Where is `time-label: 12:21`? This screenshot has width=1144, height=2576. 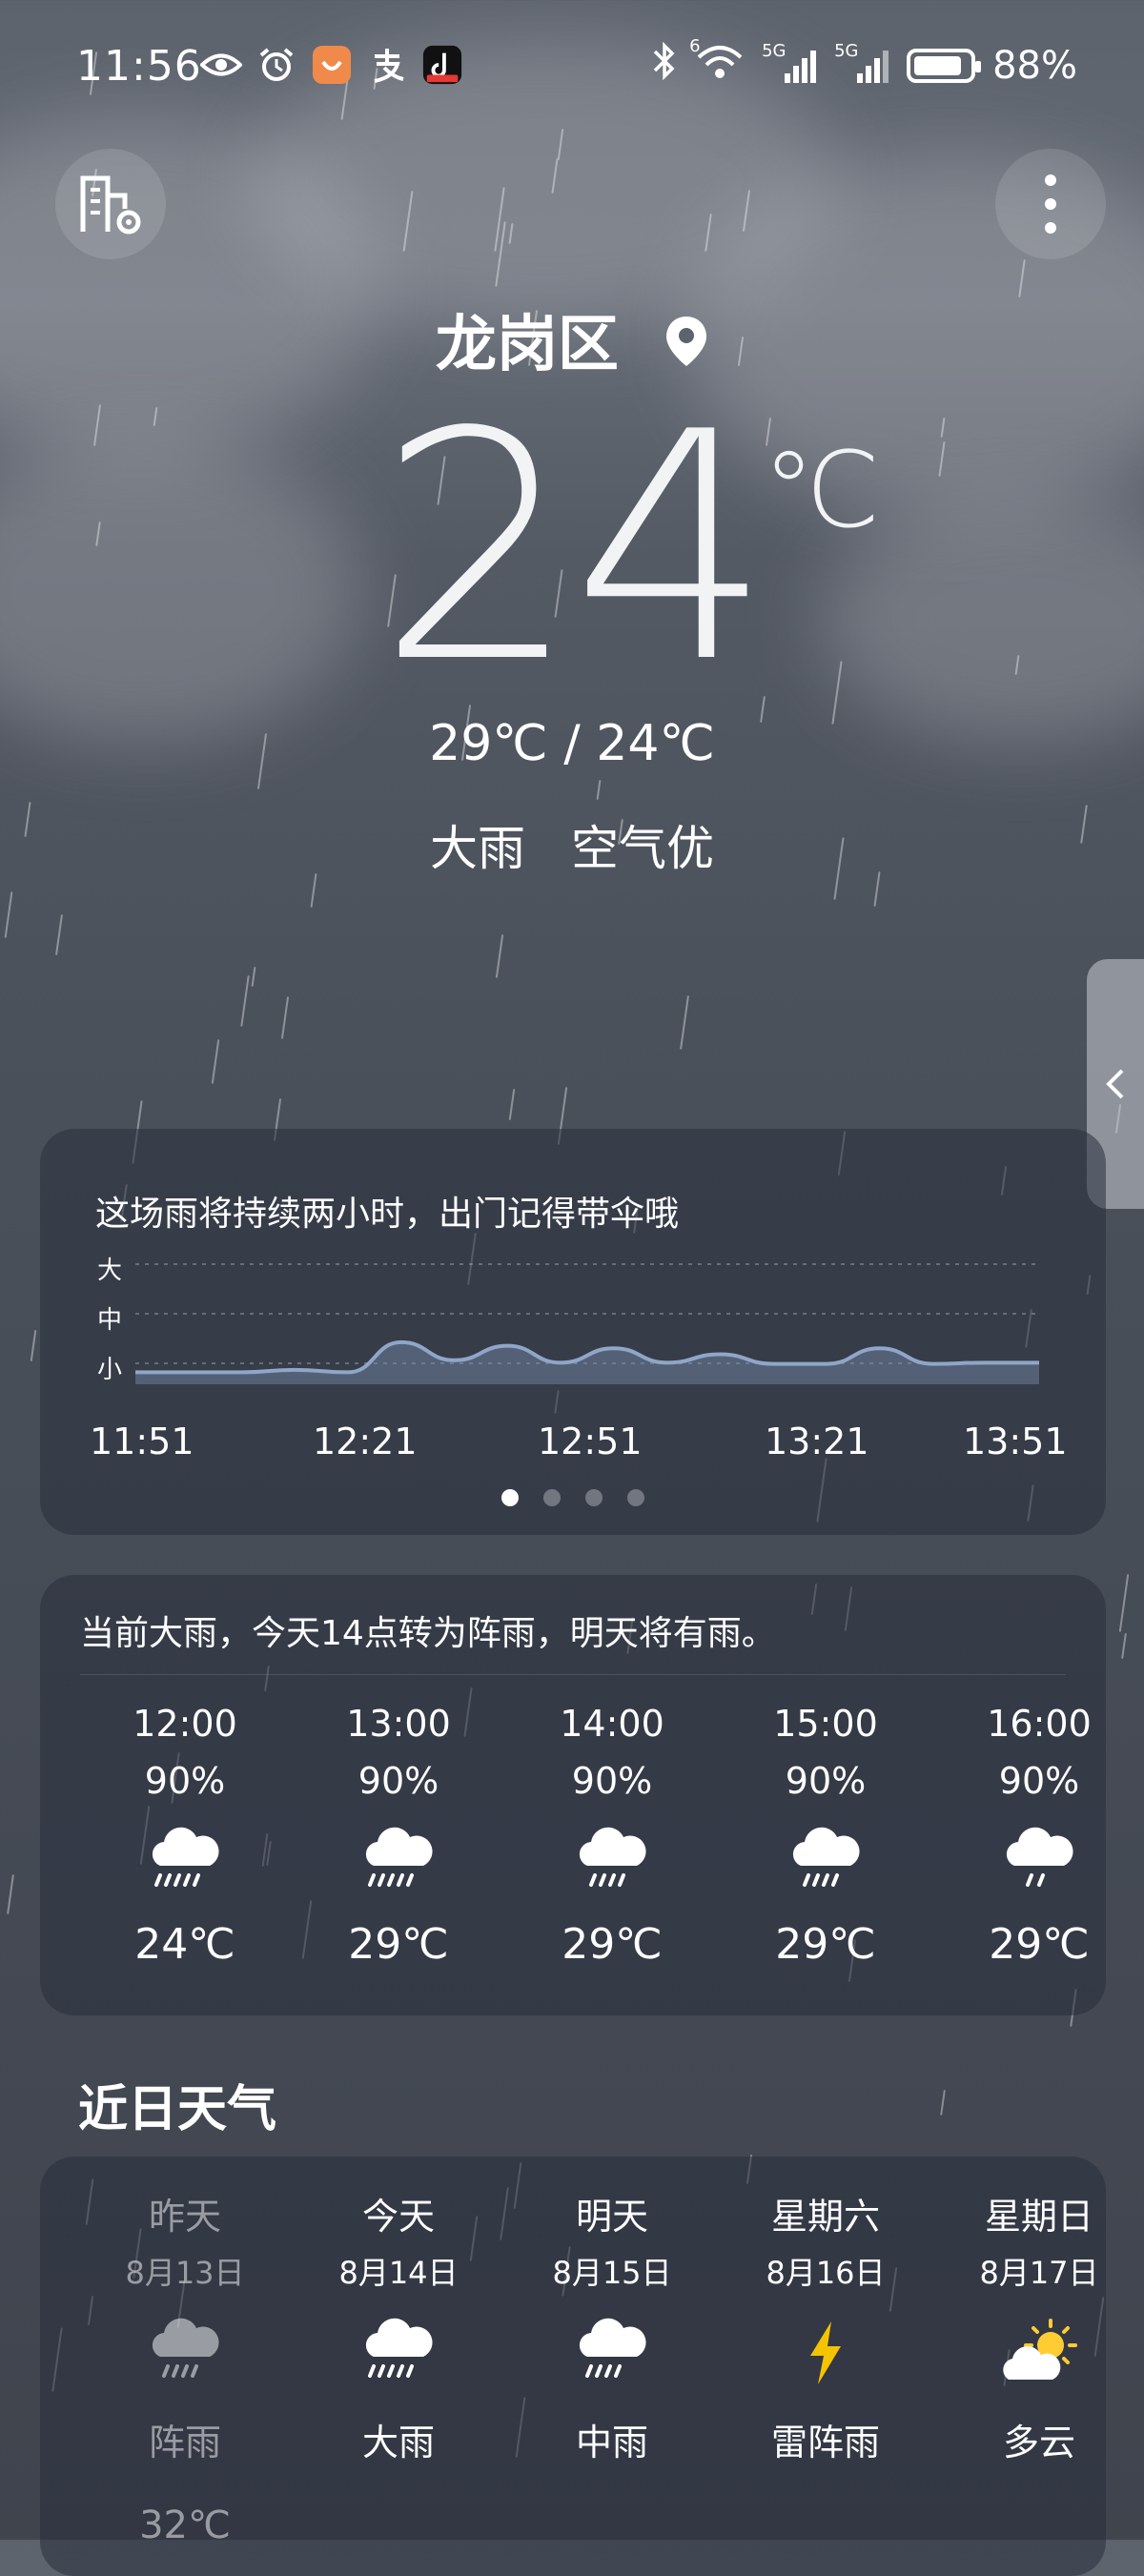
time-label: 12:21 is located at coordinates (365, 1441).